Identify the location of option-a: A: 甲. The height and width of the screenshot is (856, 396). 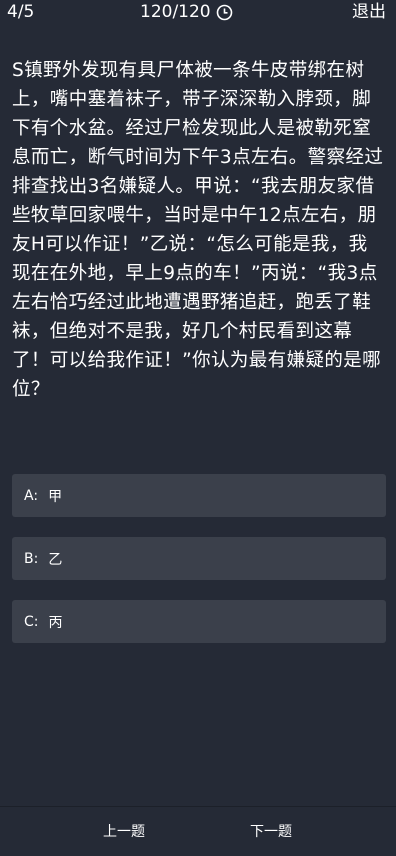
(199, 495).